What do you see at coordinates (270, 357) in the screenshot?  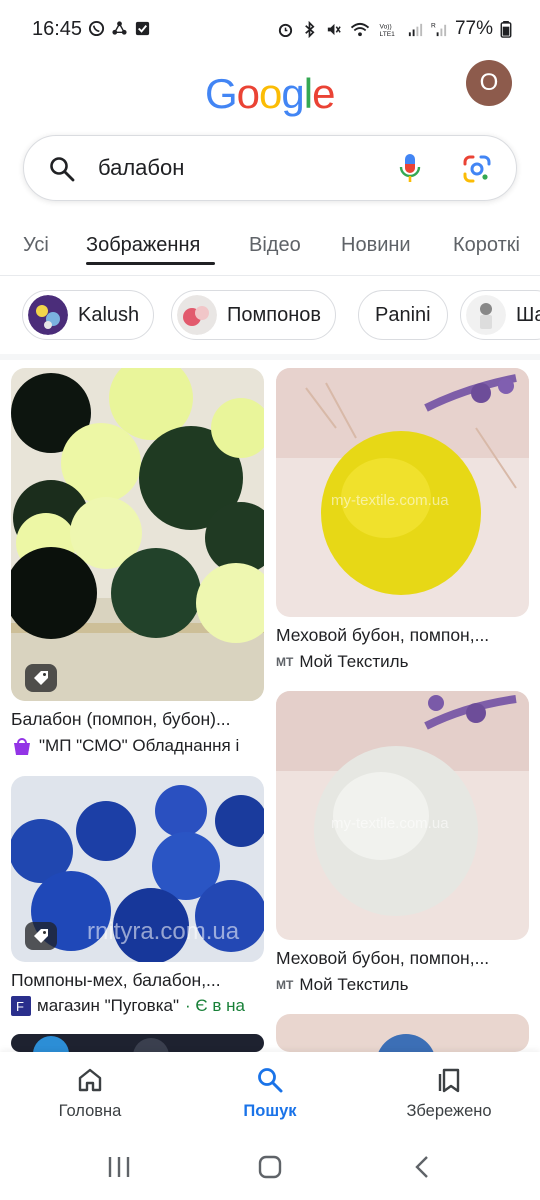 I see `section-divider` at bounding box center [270, 357].